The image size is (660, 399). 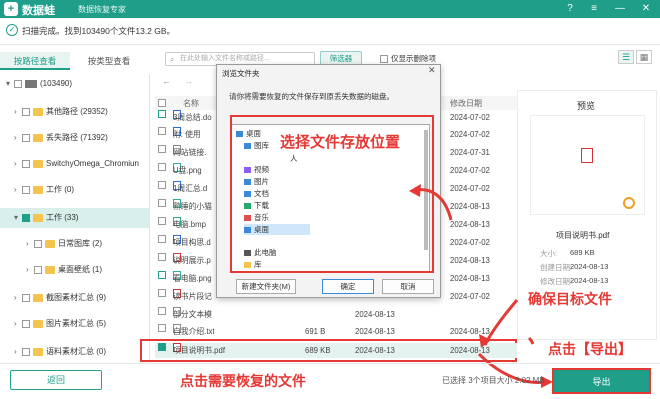 What do you see at coordinates (60, 324) in the screenshot?
I see `tree-item: › 图片素材汇总 (5)` at bounding box center [60, 324].